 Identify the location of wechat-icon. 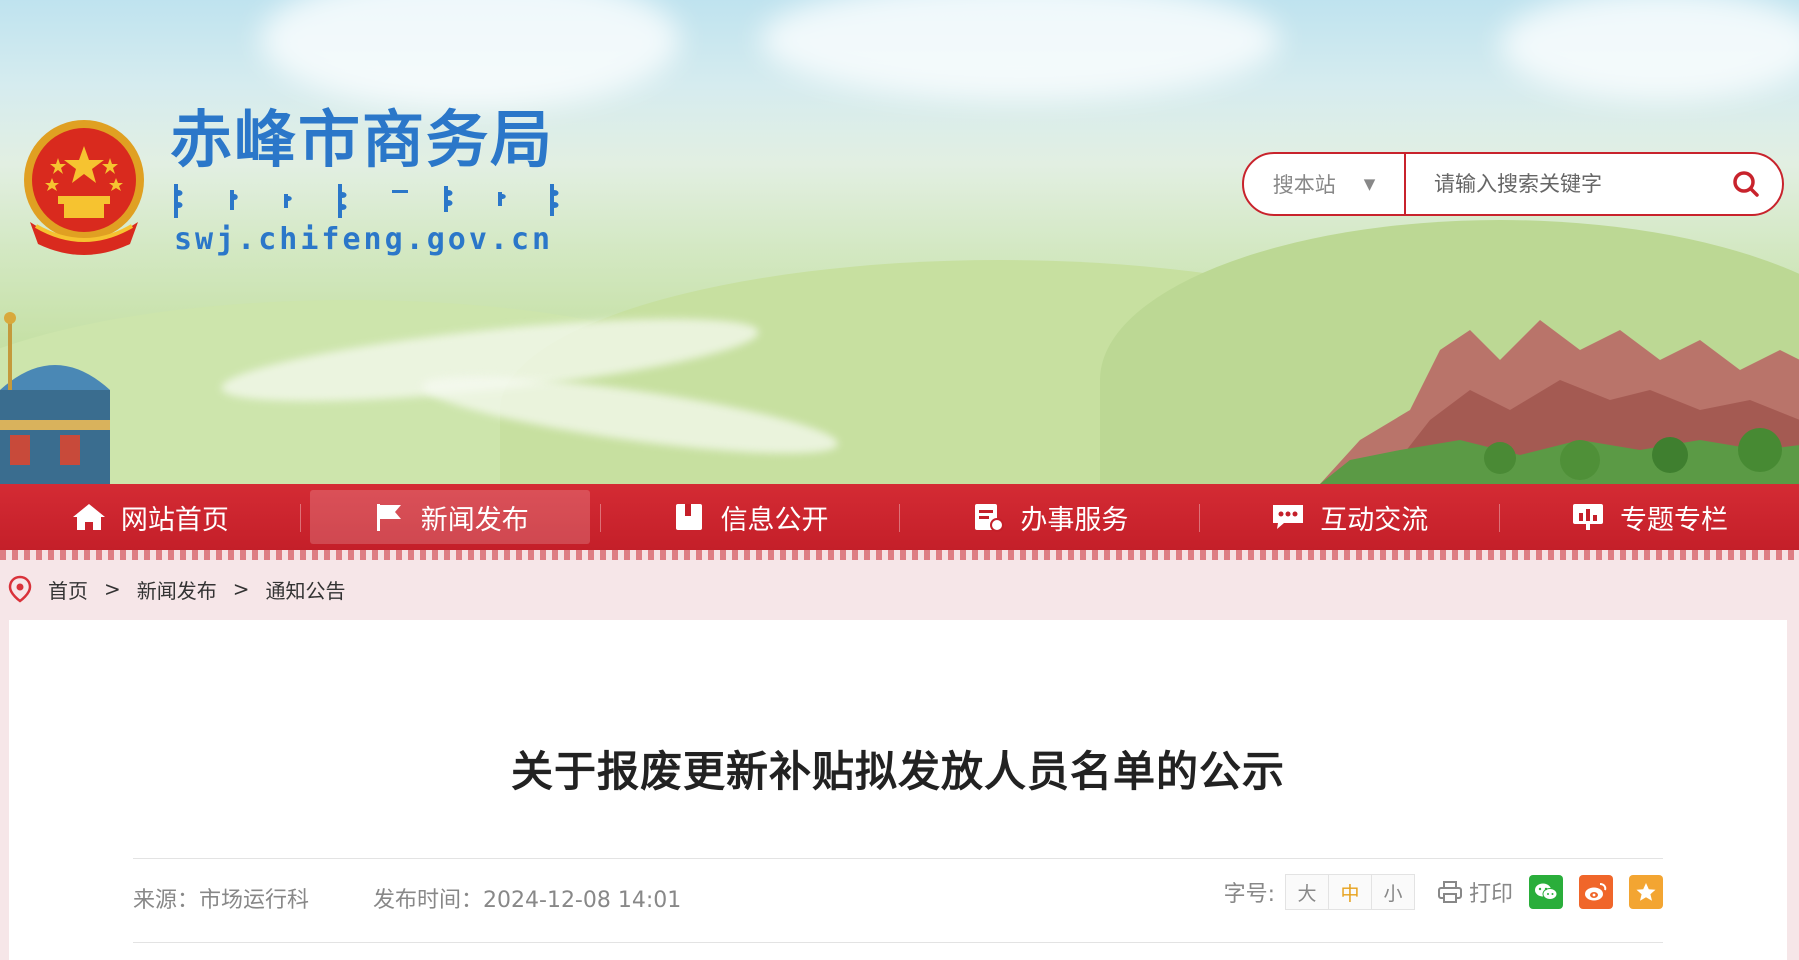
(1546, 891).